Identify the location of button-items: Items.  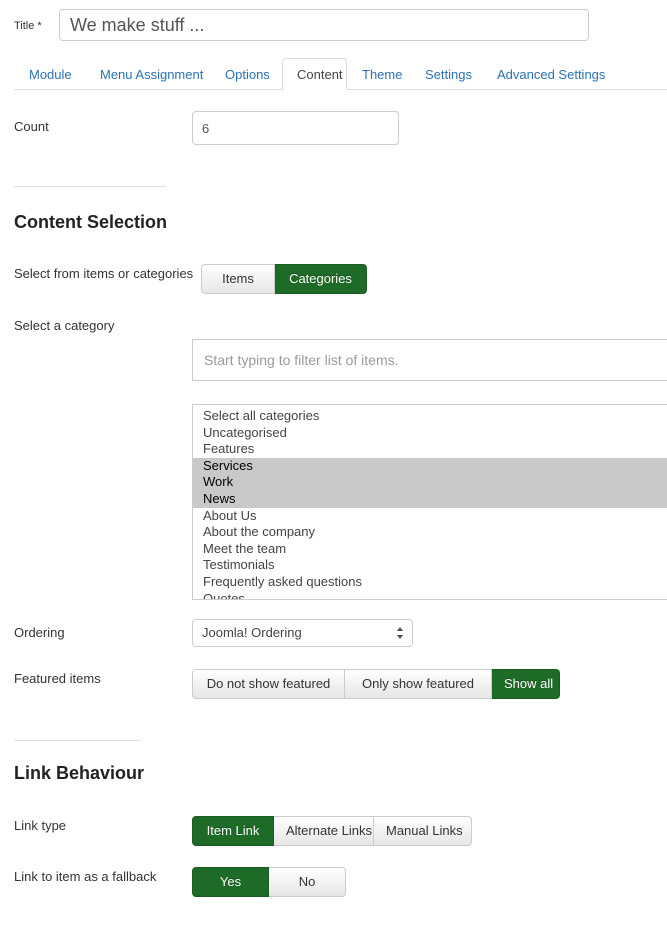
(238, 279).